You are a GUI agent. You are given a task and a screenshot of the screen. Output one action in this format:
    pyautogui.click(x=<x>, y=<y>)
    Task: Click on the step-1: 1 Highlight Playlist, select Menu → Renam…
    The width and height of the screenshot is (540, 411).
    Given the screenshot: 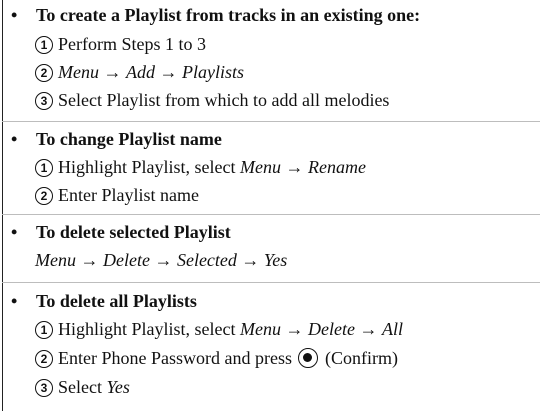 What is the action you would take?
    pyautogui.click(x=200, y=167)
    